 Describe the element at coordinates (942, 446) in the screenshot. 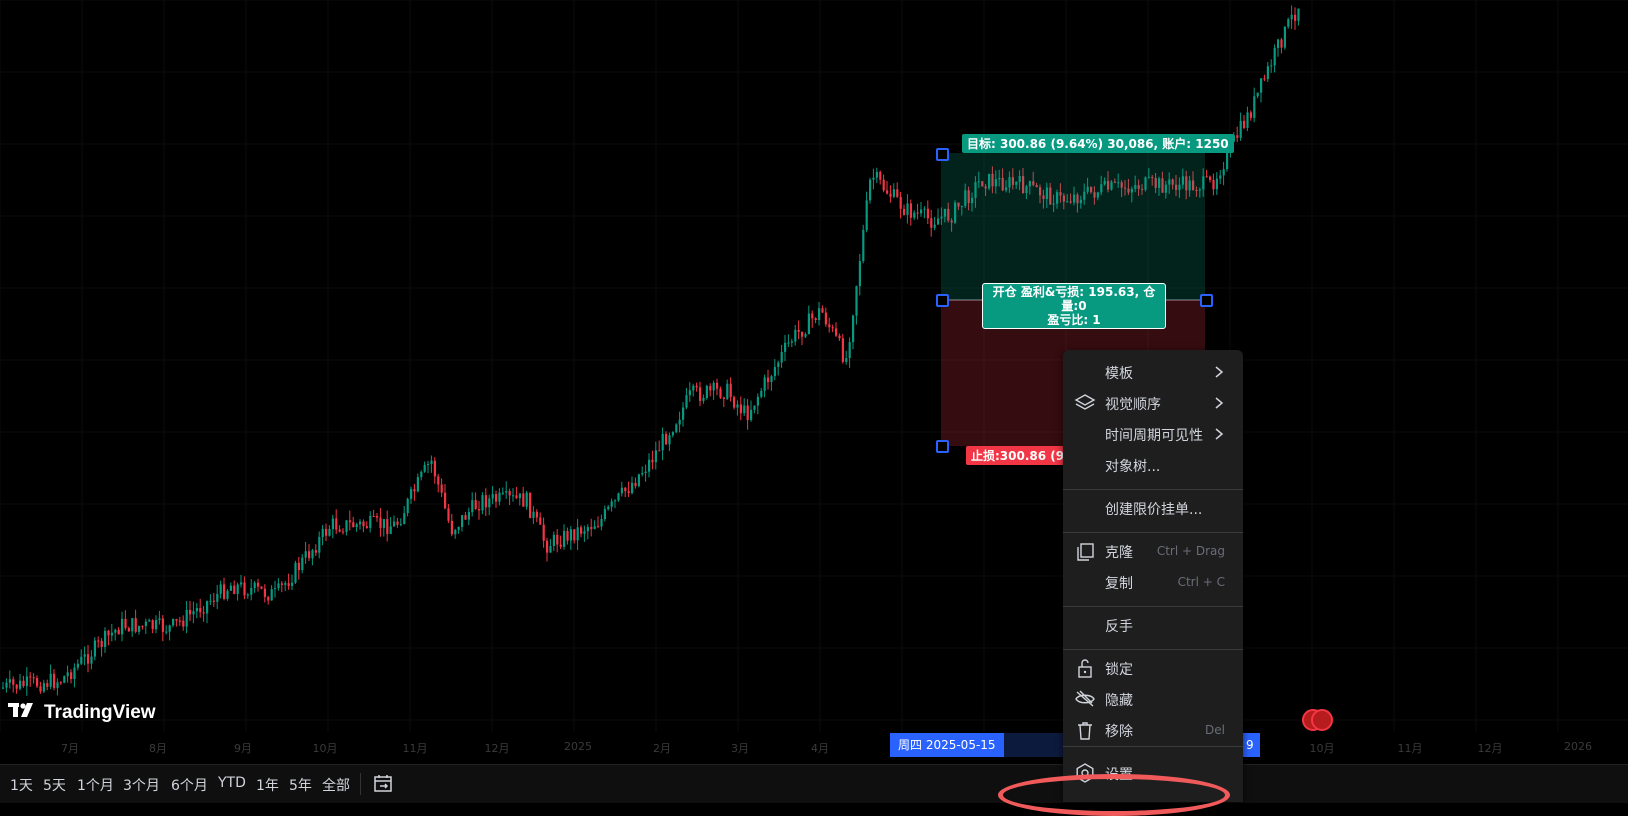

I see `position-handle-bottom-left` at that location.